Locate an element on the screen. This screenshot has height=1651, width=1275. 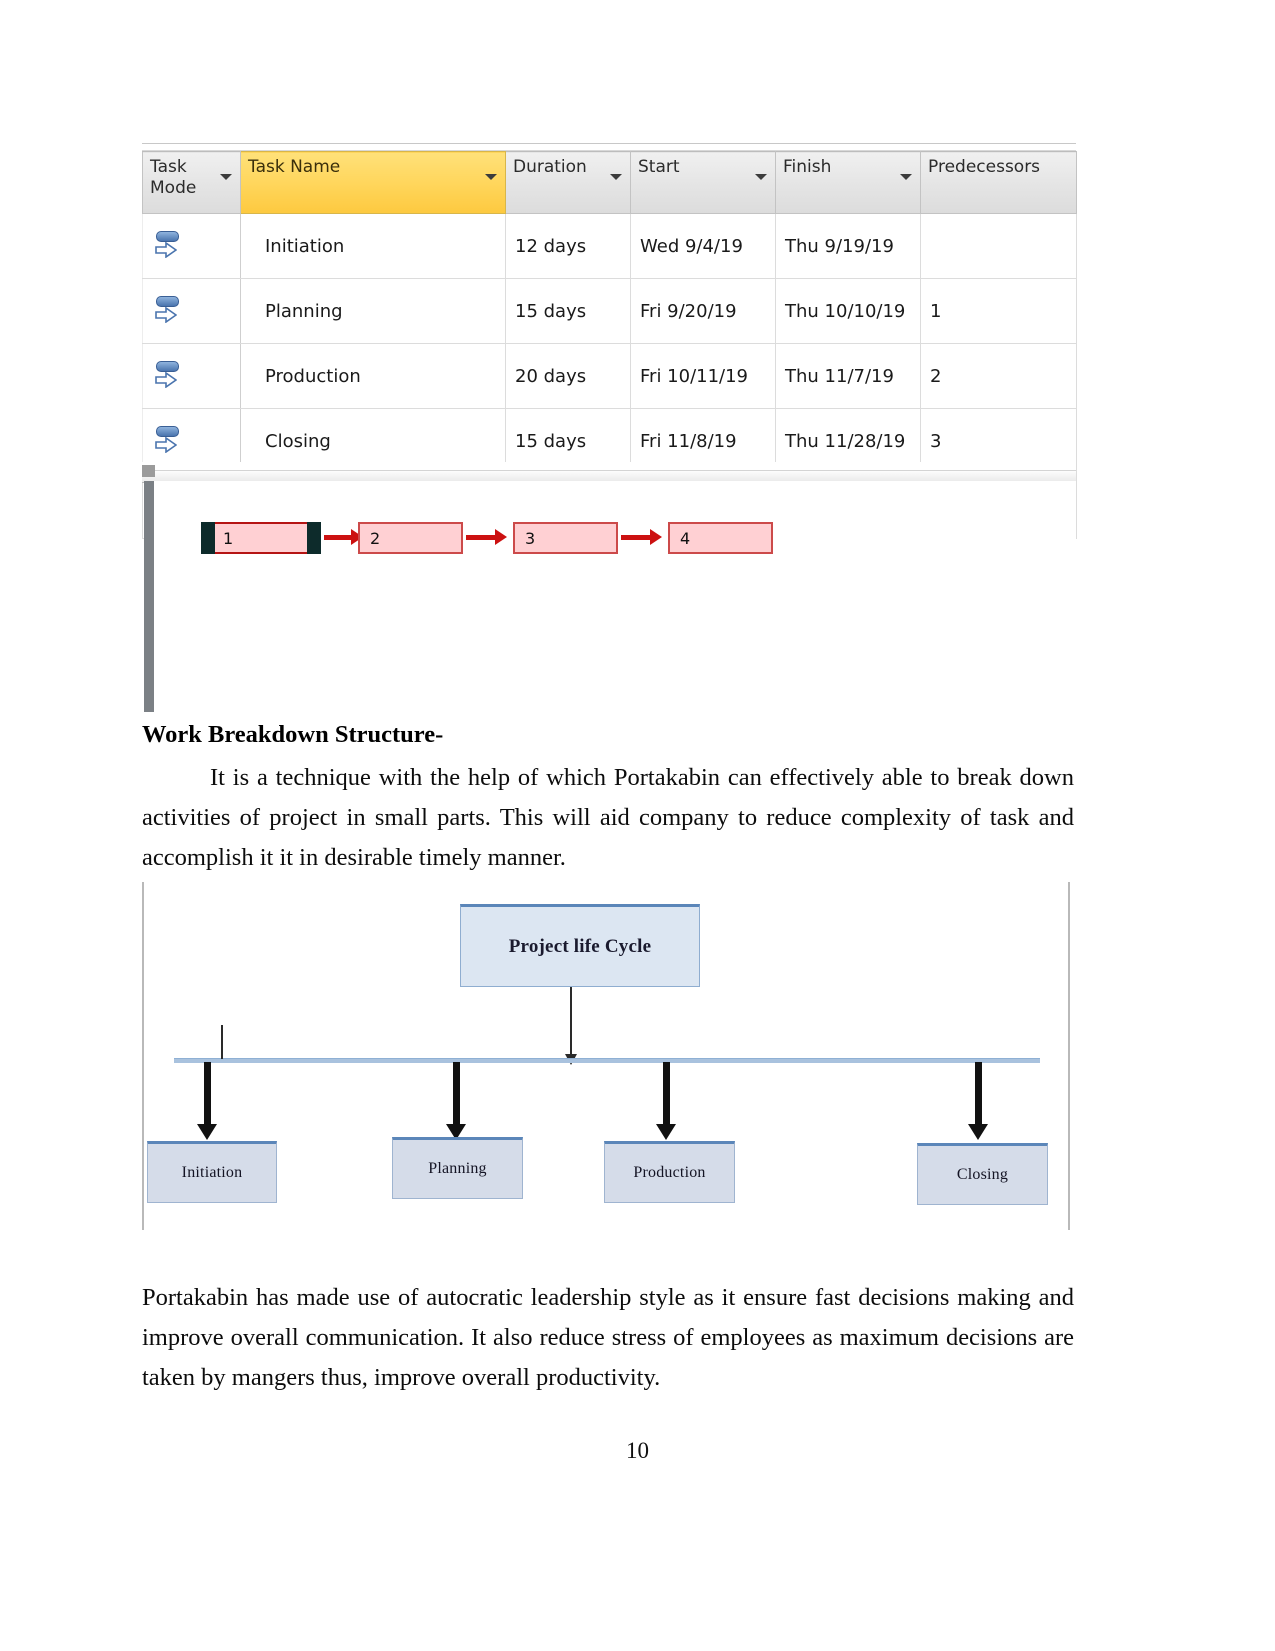
image-frame-right-border is located at coordinates (1069, 1056).